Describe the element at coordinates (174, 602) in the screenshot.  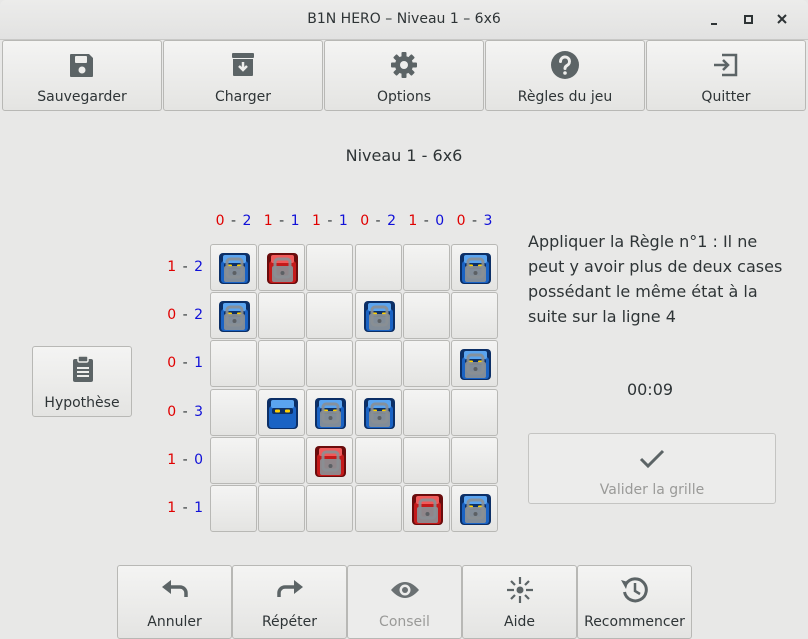
I see `undo-button: Annuler` at that location.